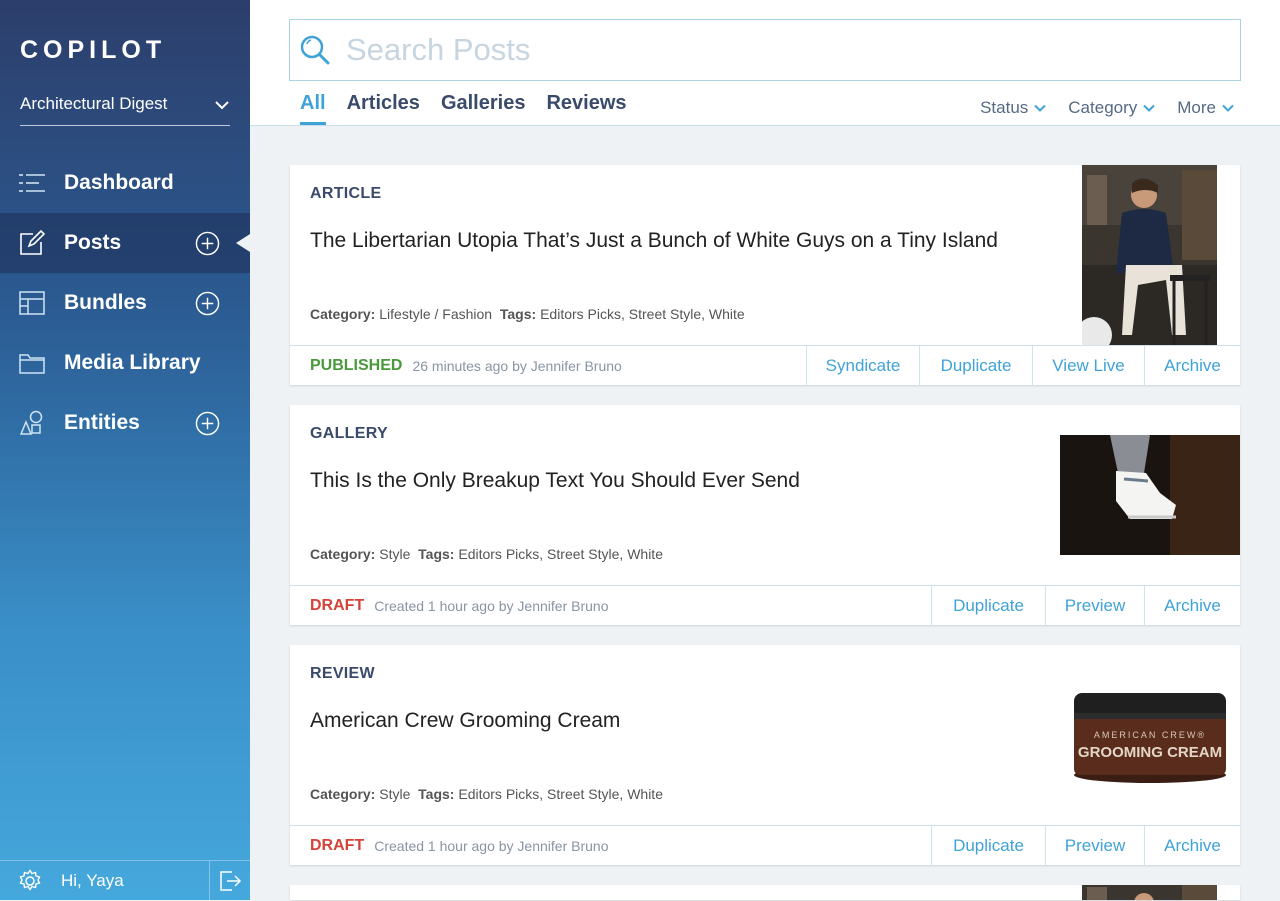  Describe the element at coordinates (862, 365) in the screenshot. I see `syndicate-button: Syndicate` at that location.